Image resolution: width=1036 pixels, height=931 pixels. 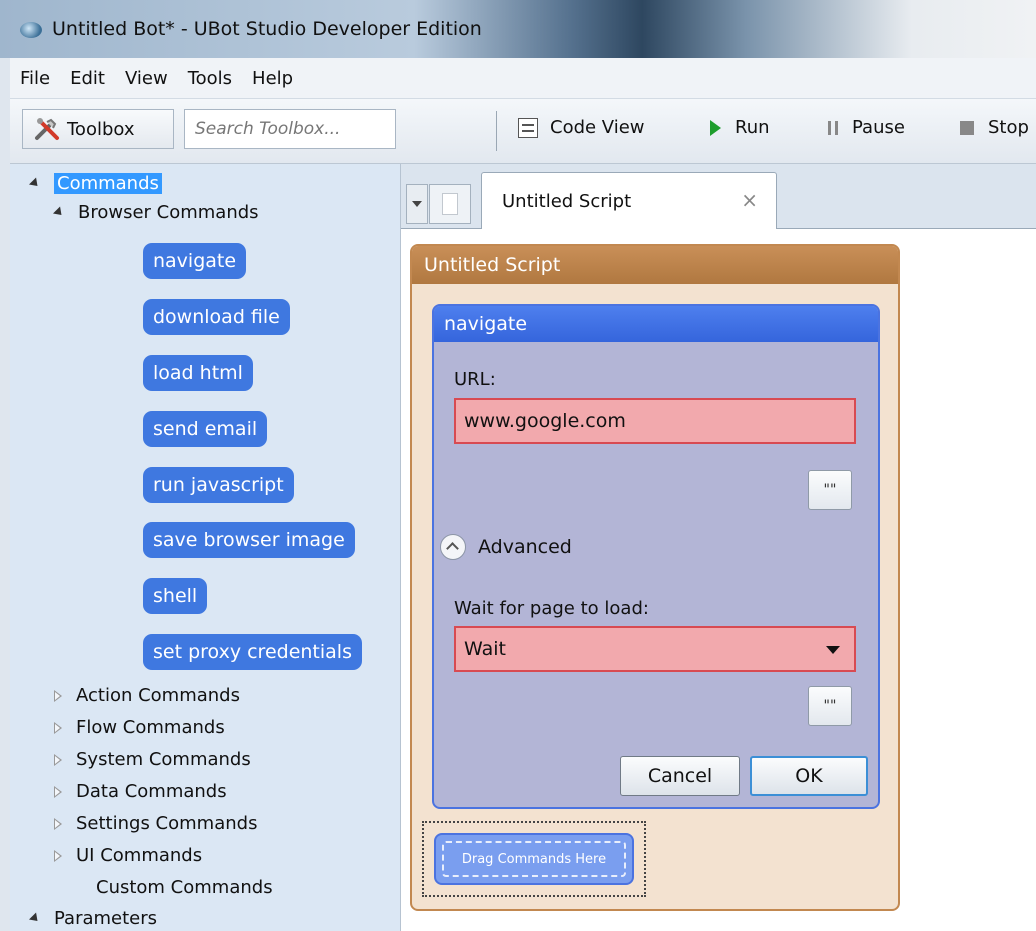 I want to click on command-title: navigate, so click(x=656, y=324).